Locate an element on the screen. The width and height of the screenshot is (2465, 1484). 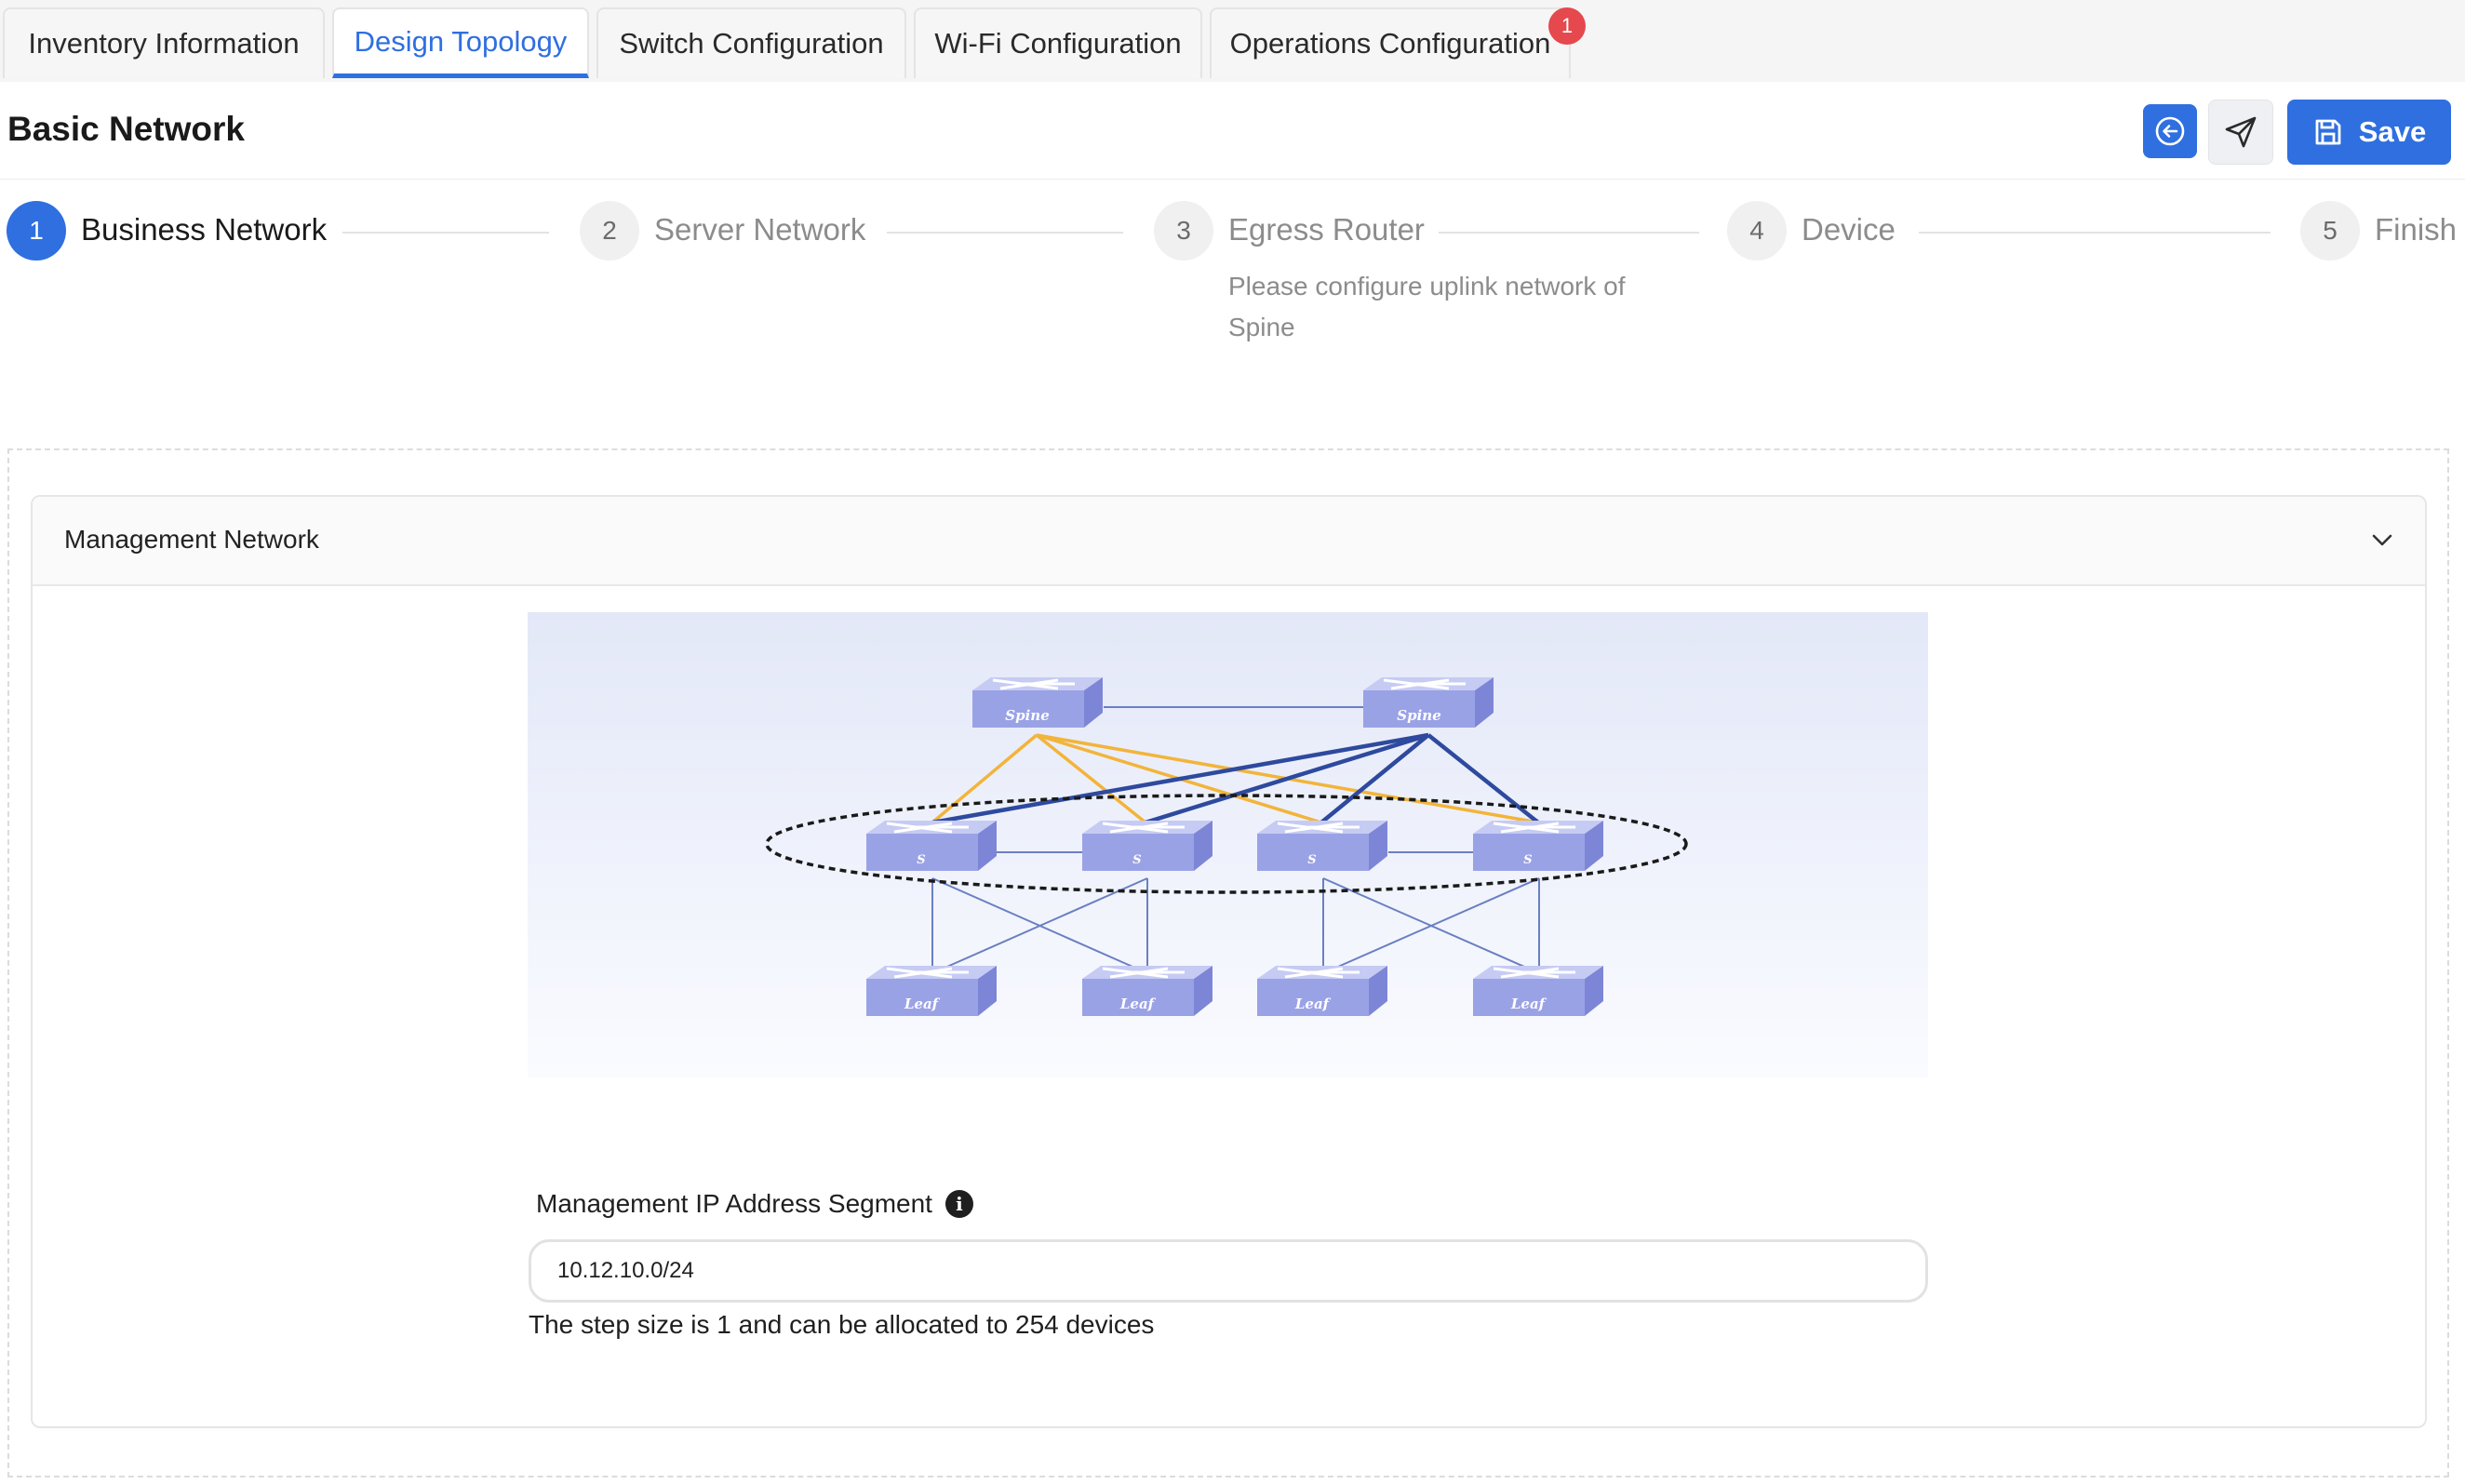
back-button is located at coordinates (2170, 131).